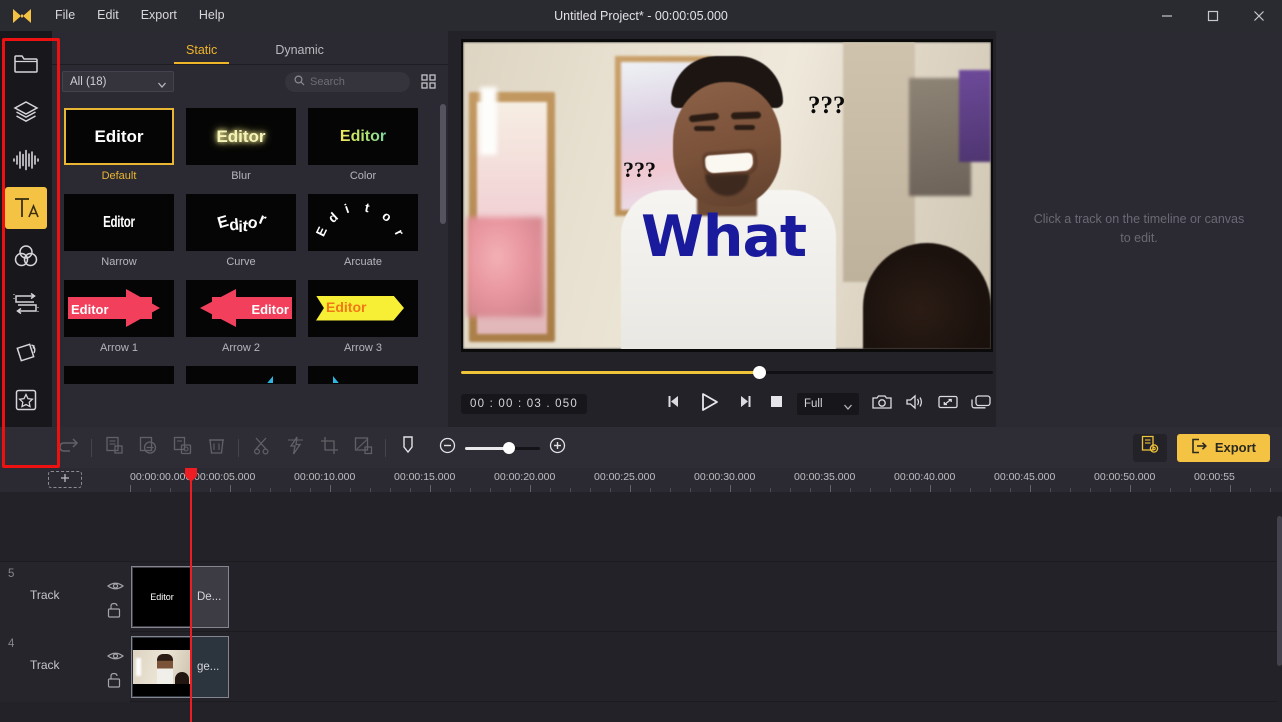  I want to click on rail-item-transitions, so click(26, 304).